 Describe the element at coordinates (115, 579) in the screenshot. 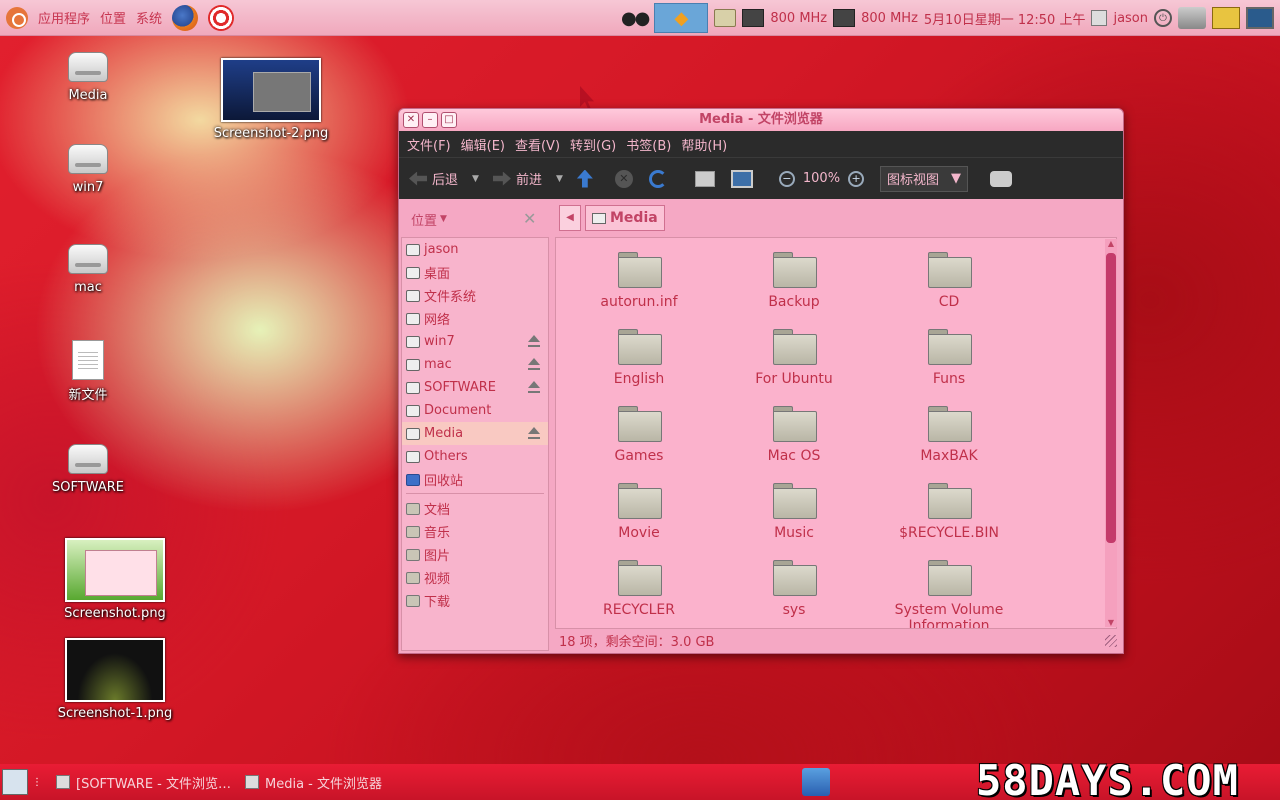

I see `desktop-icon-screenshot: Screenshot.png` at that location.